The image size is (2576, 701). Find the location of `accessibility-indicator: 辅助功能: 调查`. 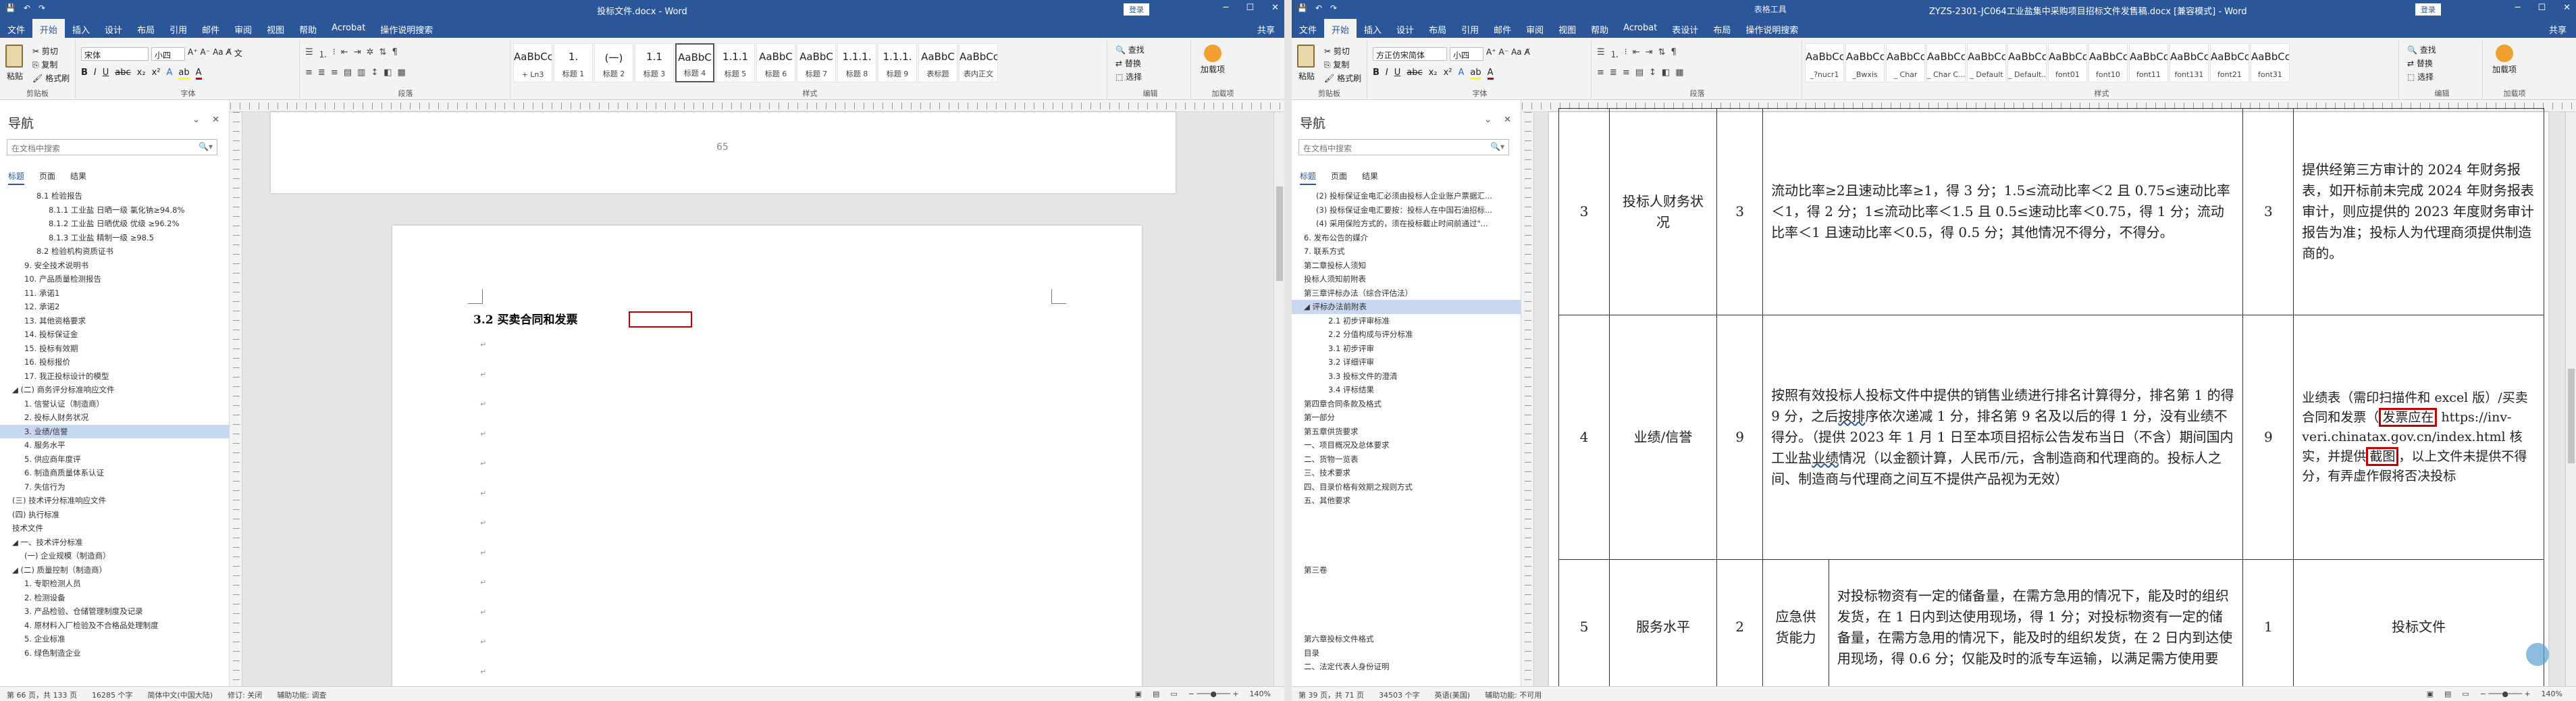

accessibility-indicator: 辅助功能: 调查 is located at coordinates (301, 695).